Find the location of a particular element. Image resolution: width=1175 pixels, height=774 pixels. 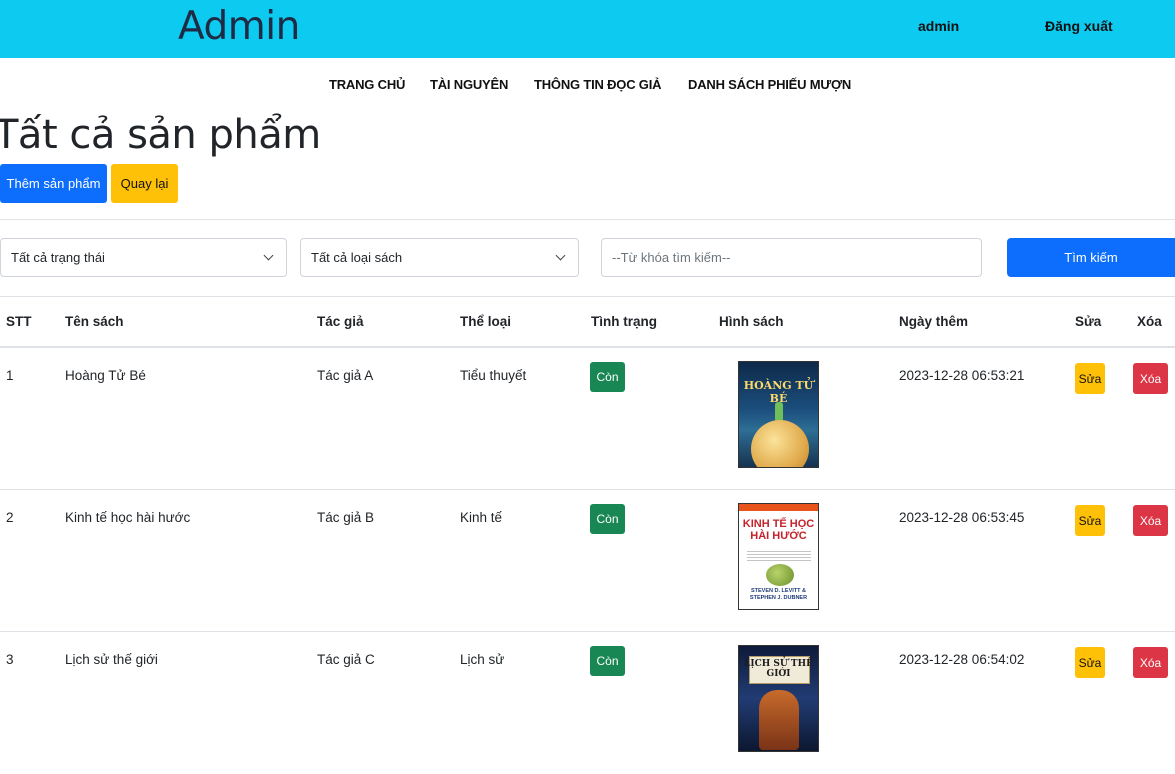

cell-category: Kinh tế is located at coordinates (481, 517).